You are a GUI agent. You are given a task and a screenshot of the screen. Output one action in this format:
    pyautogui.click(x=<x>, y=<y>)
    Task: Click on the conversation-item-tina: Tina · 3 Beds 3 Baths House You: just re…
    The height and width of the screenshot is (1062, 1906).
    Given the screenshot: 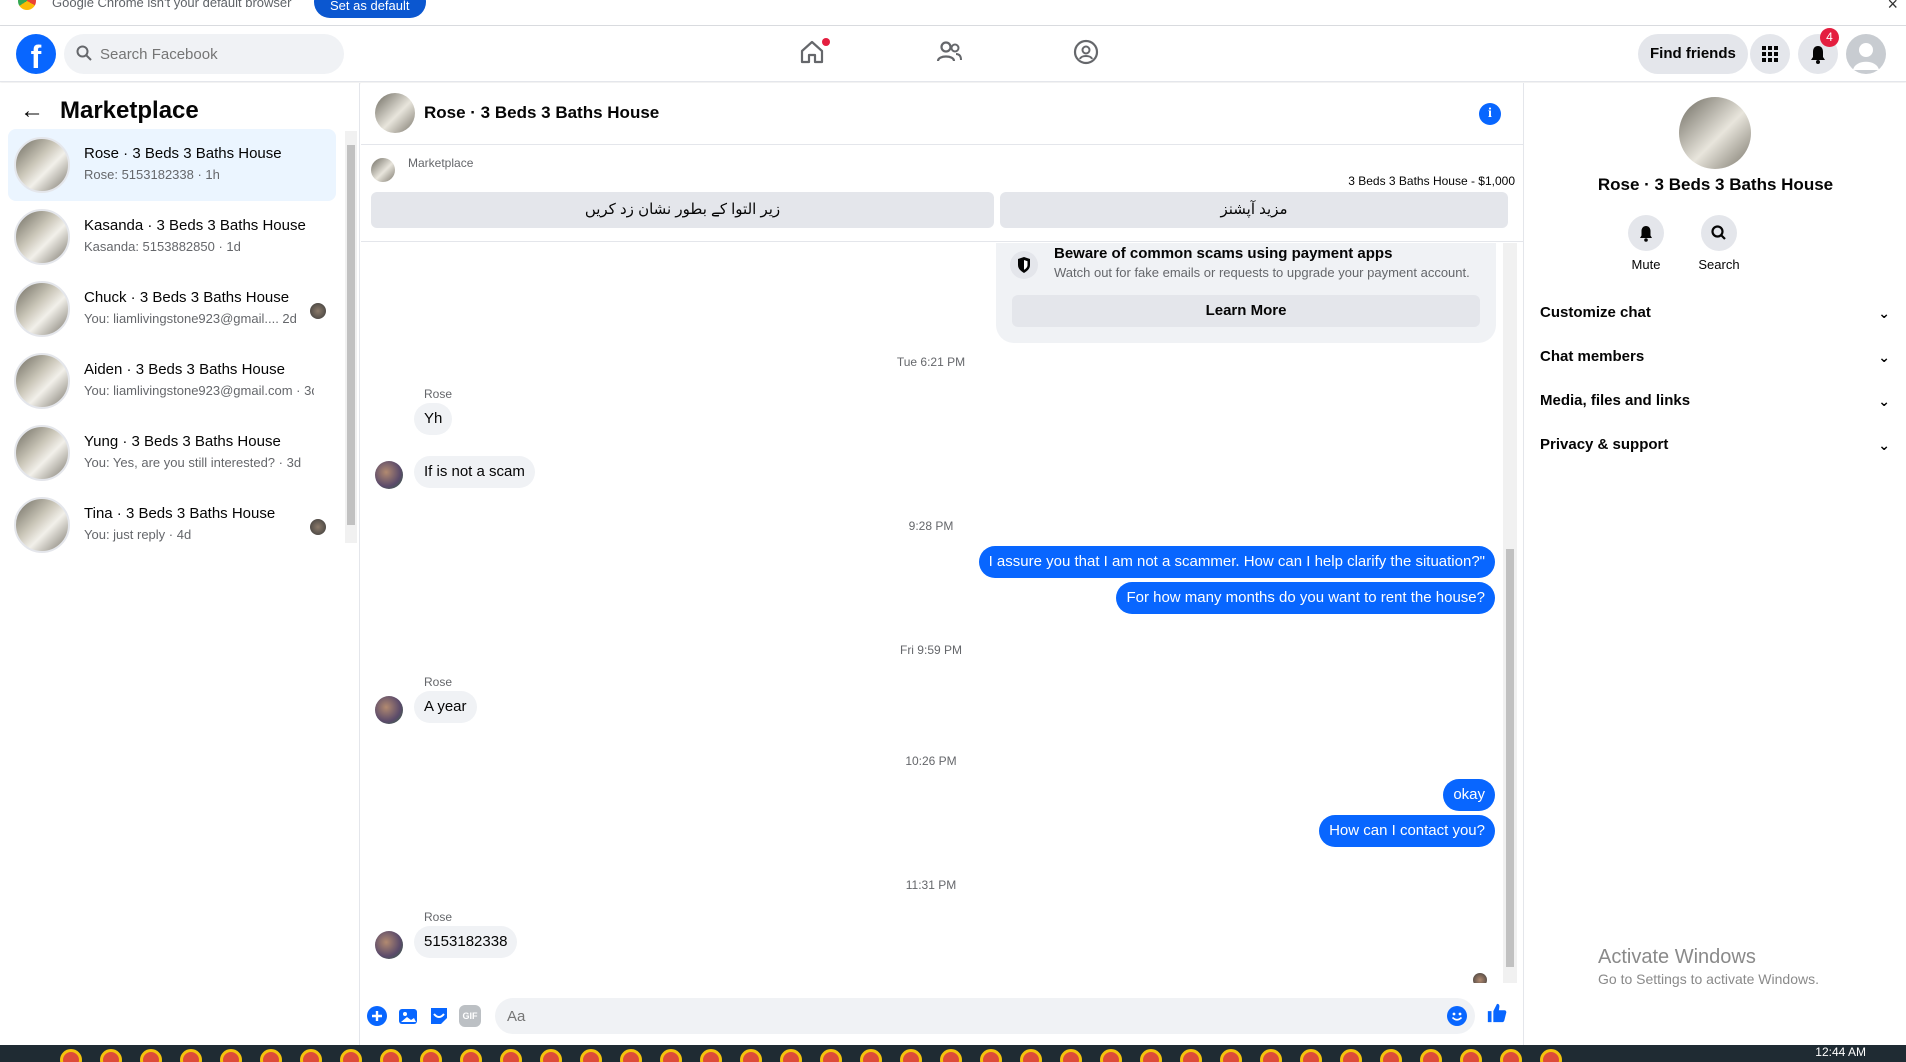 What is the action you would take?
    pyautogui.click(x=172, y=525)
    